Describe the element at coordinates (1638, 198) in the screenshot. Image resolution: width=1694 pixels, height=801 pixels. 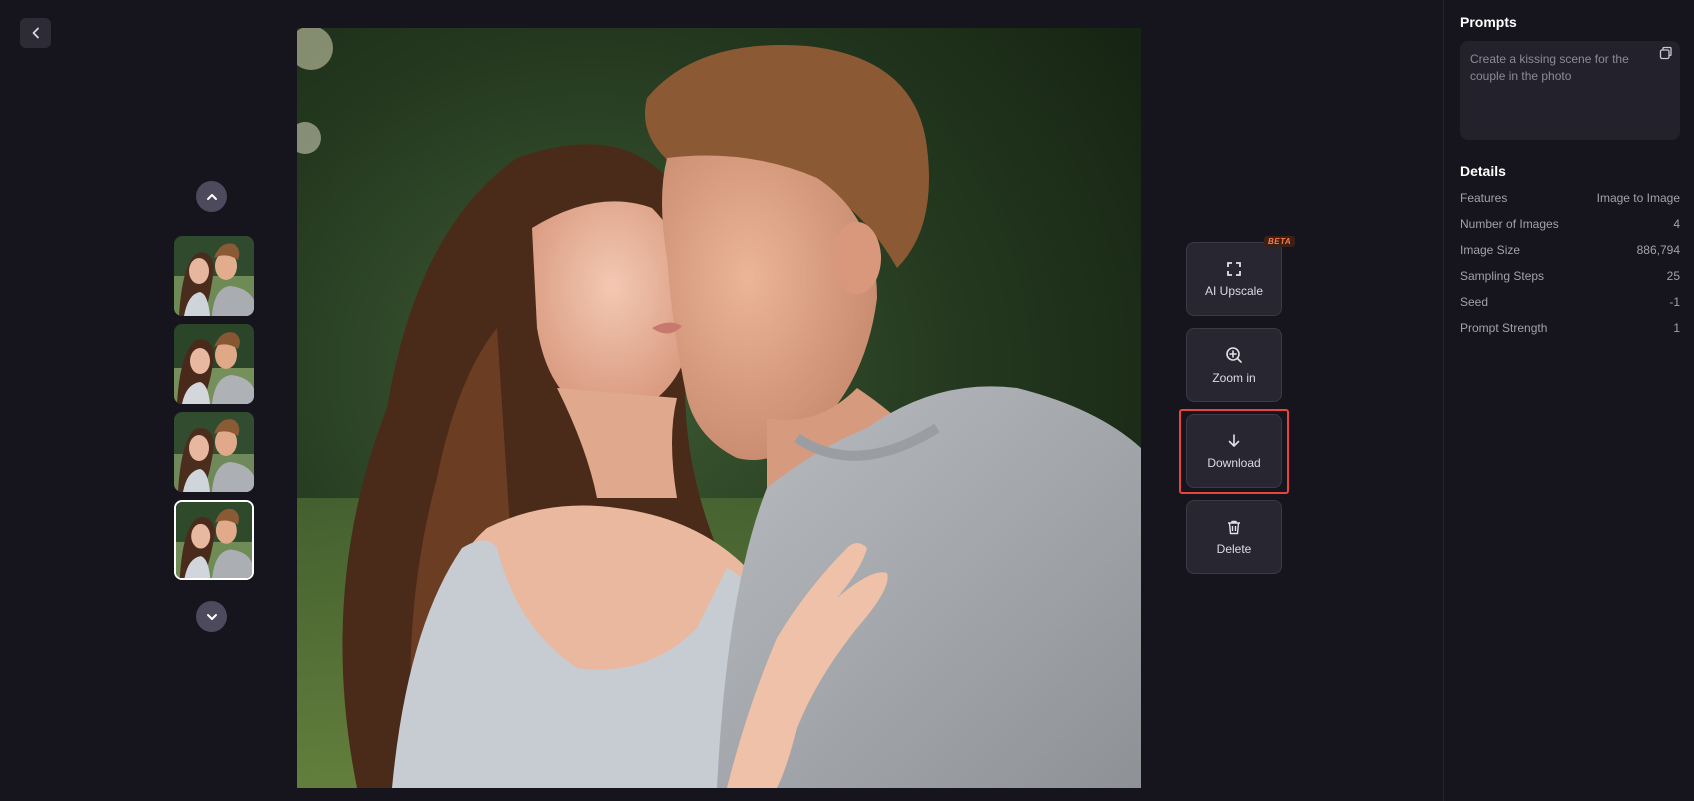
I see `detail-value: Image to Image` at that location.